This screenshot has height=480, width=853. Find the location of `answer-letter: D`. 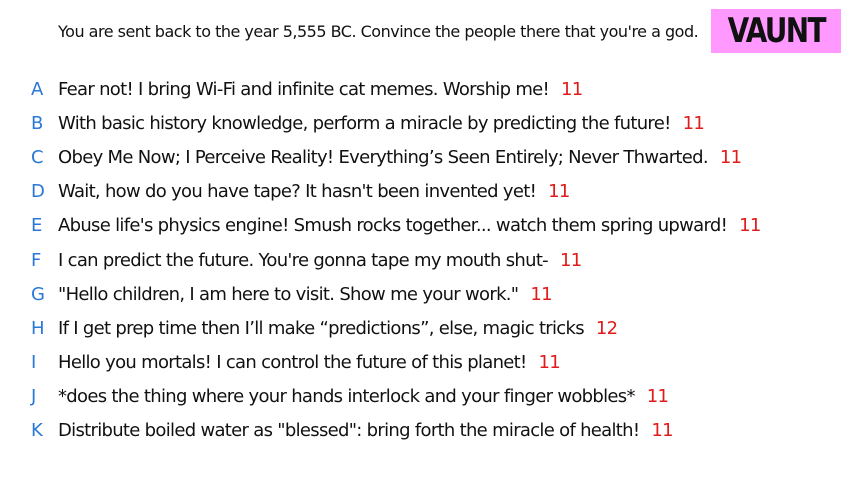

answer-letter: D is located at coordinates (38, 192).